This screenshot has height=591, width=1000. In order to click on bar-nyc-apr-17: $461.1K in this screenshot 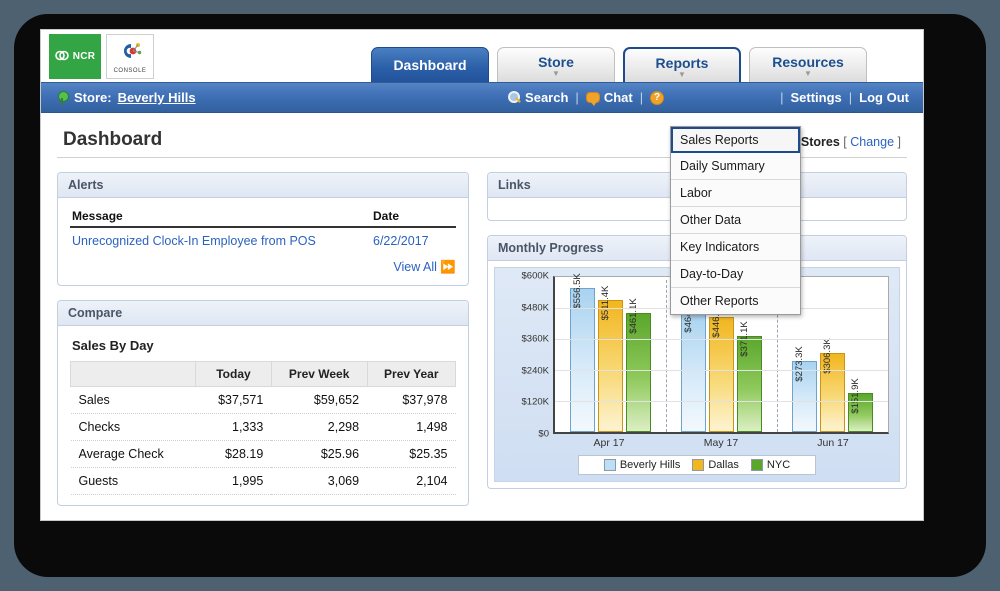, I will do `click(638, 365)`.